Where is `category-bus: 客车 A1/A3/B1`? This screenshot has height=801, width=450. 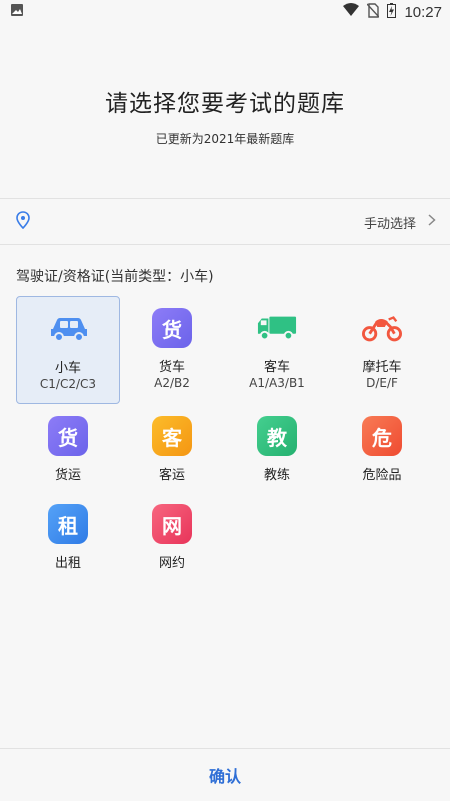 category-bus: 客车 A1/A3/B1 is located at coordinates (277, 350).